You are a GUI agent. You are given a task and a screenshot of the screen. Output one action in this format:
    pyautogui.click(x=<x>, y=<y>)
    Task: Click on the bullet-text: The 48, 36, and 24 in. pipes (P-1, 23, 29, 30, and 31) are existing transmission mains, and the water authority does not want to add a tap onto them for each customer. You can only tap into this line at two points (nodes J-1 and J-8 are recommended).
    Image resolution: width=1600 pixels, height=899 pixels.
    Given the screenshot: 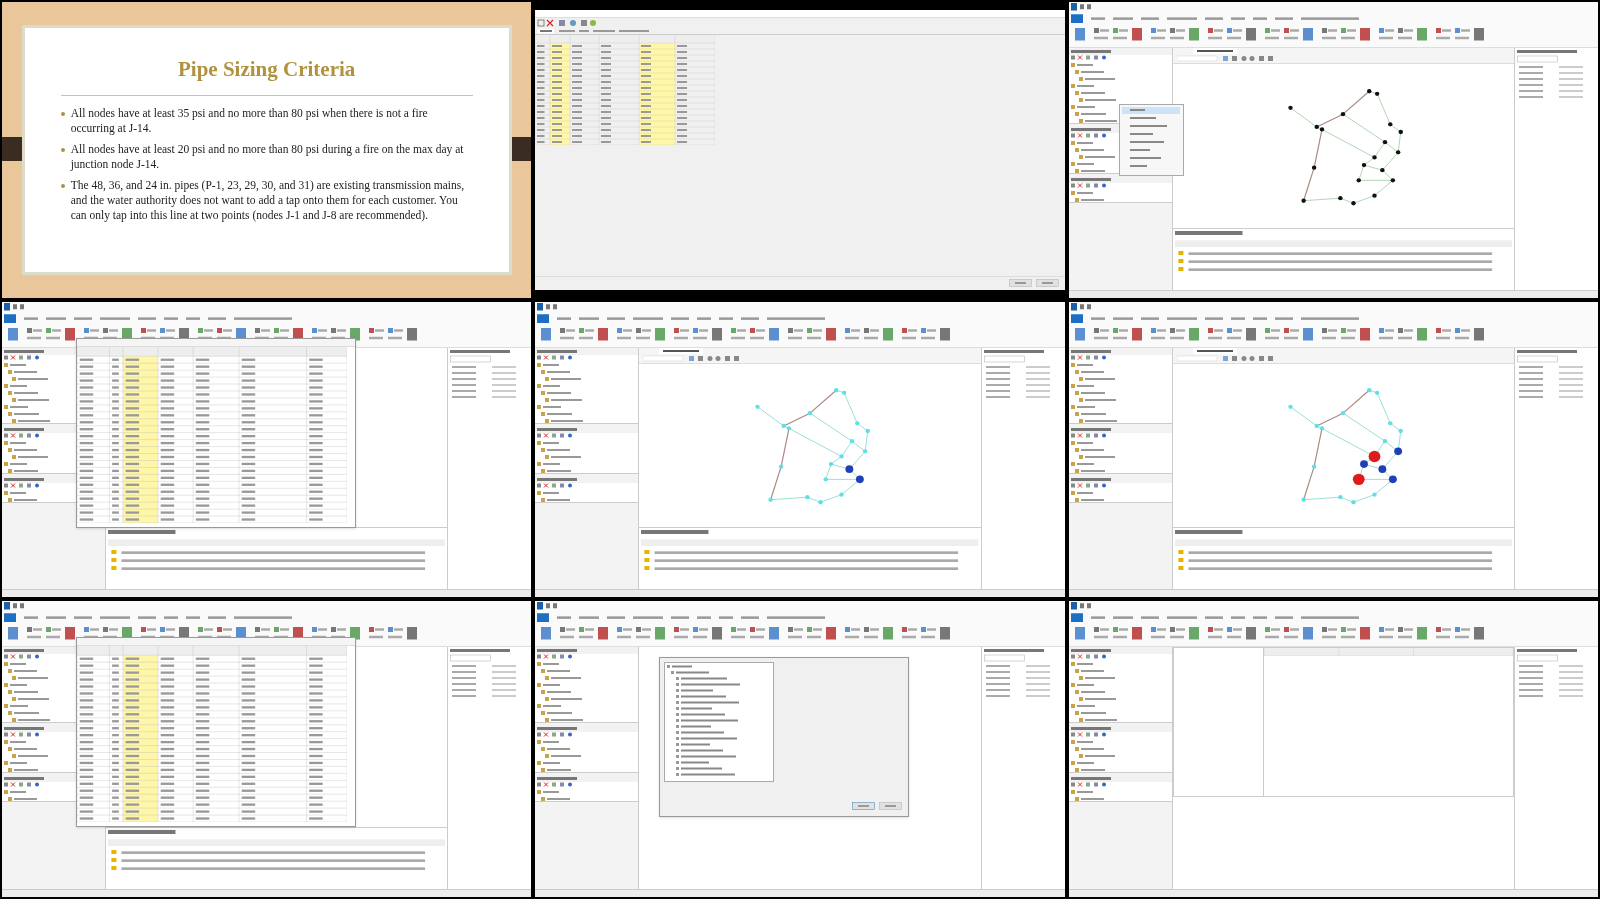 What is the action you would take?
    pyautogui.click(x=268, y=201)
    